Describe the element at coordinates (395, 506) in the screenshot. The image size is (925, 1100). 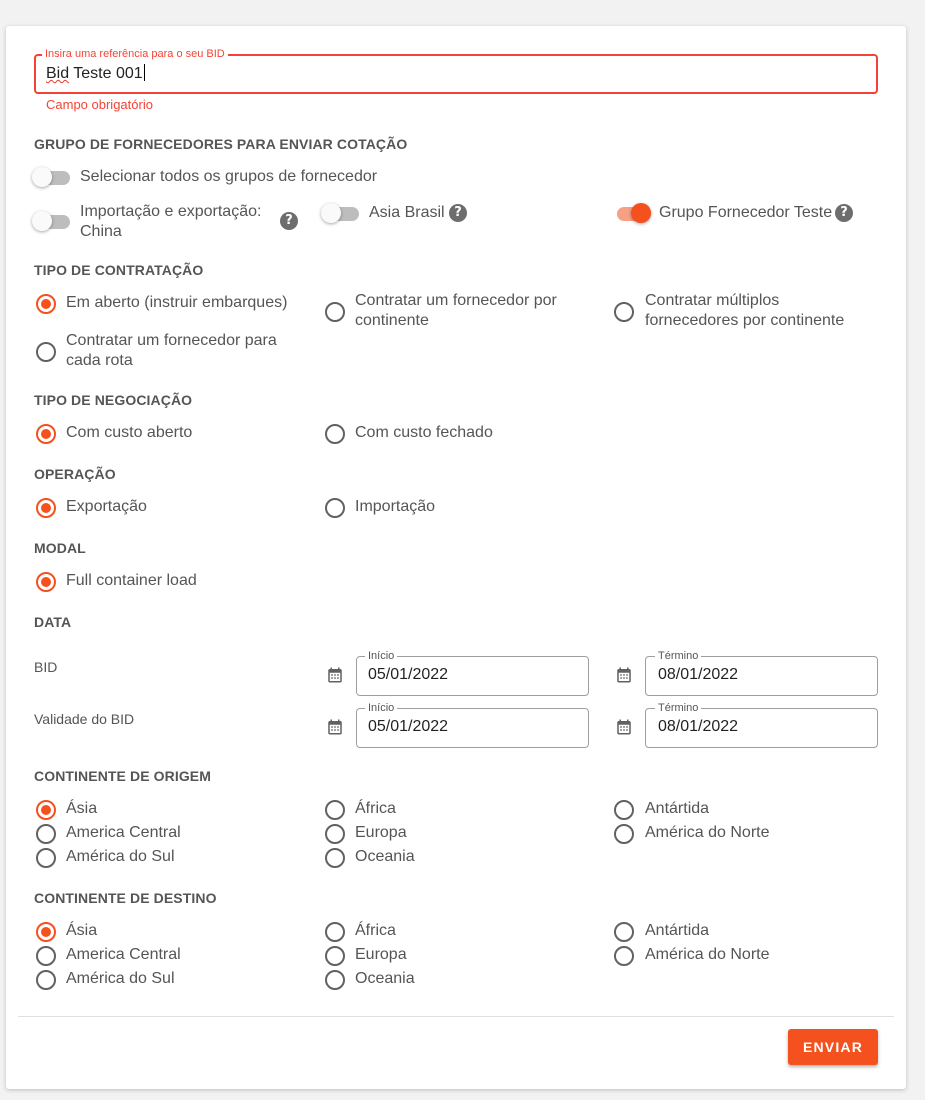
I see `operation-import-label: Importação` at that location.